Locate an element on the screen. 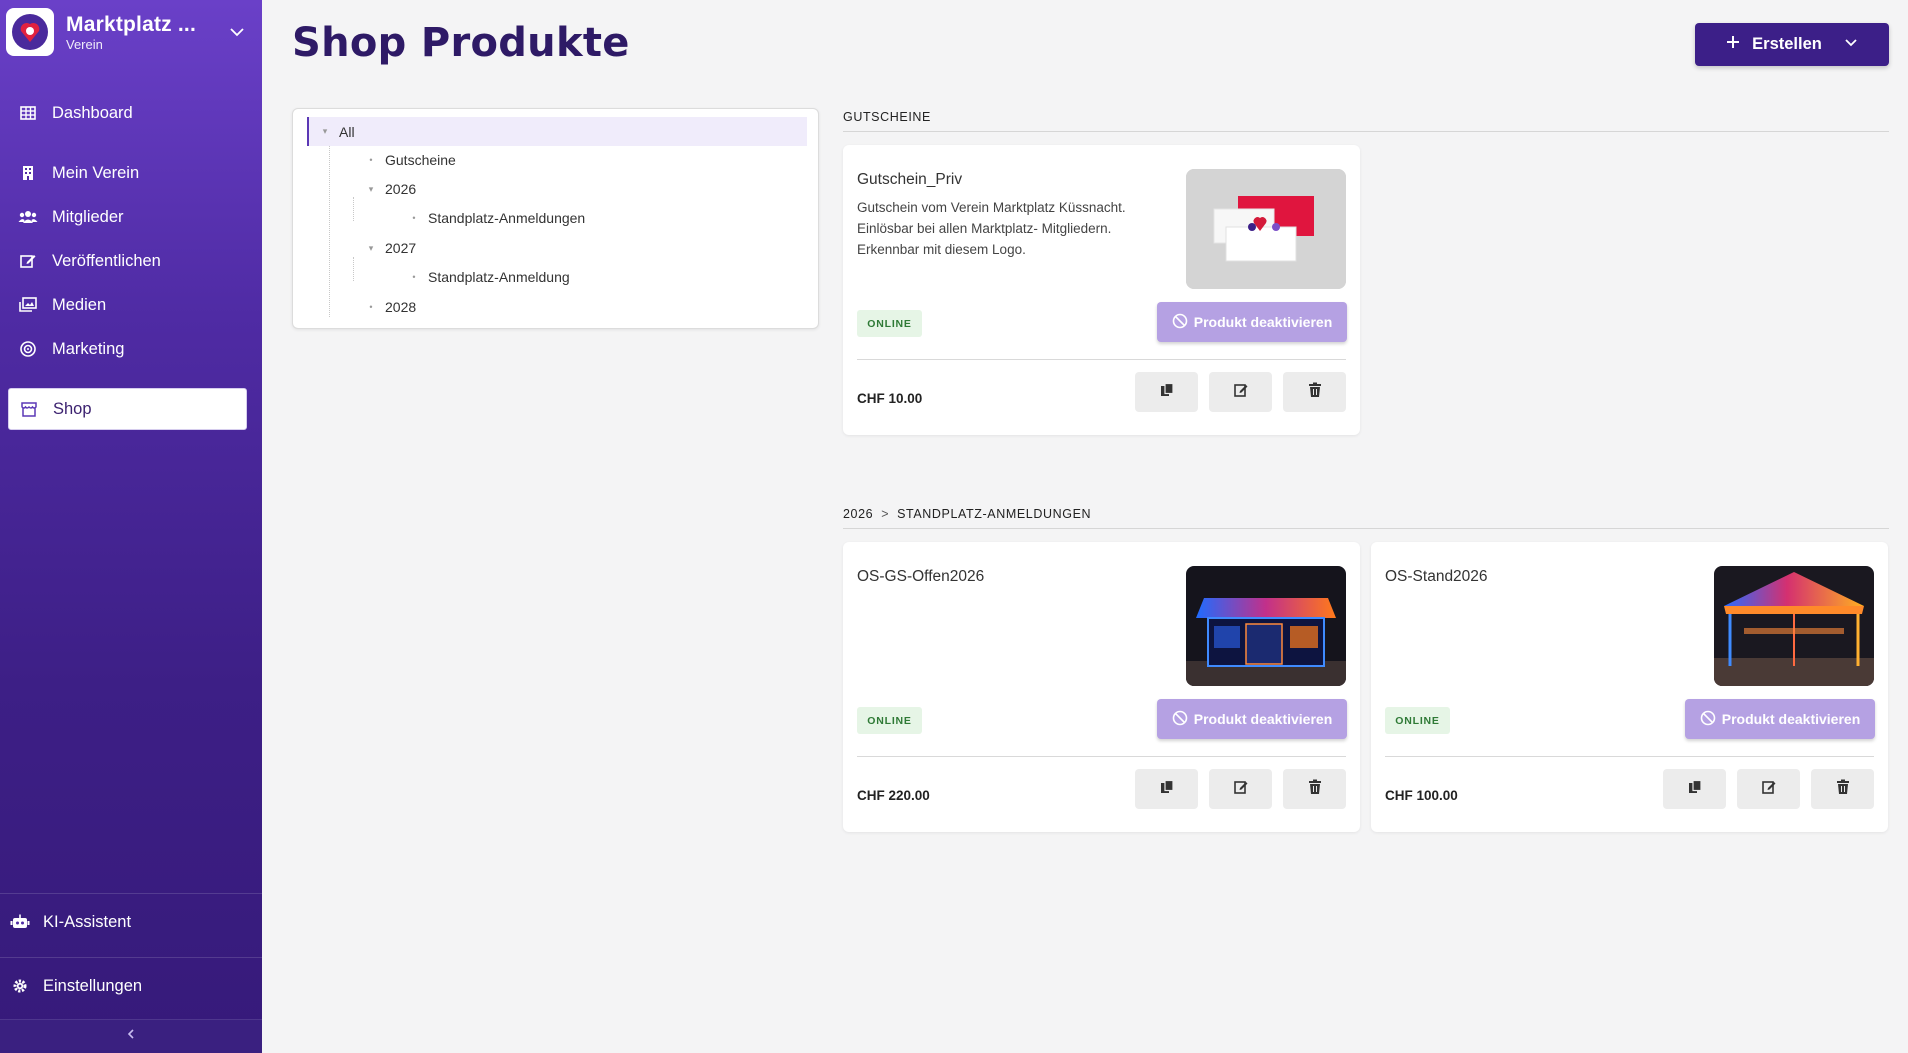 The height and width of the screenshot is (1053, 1908). page-title: Shop Produkte is located at coordinates (461, 43).